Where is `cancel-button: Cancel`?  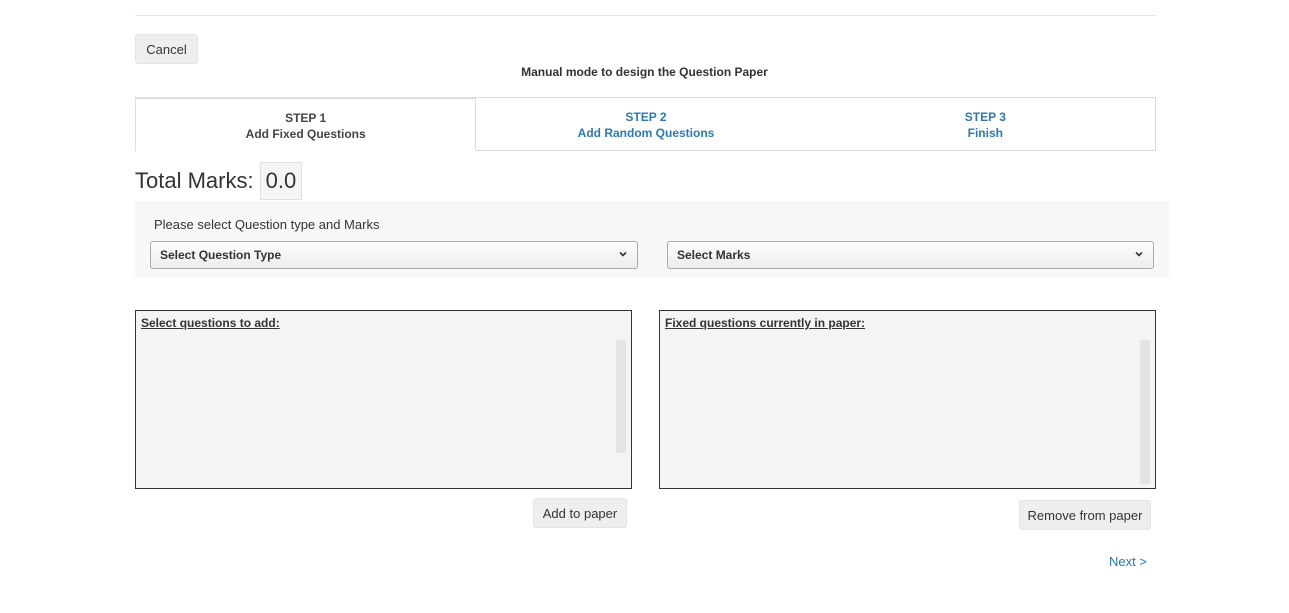
cancel-button: Cancel is located at coordinates (166, 49).